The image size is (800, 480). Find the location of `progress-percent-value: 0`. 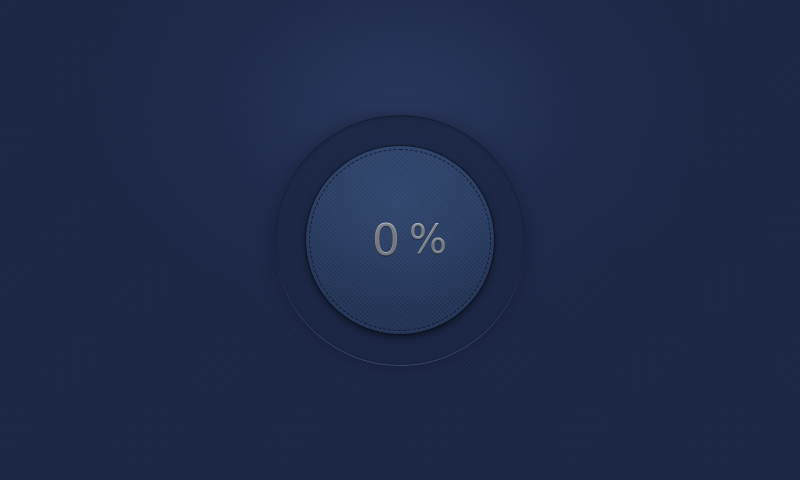

progress-percent-value: 0 is located at coordinates (386, 240).